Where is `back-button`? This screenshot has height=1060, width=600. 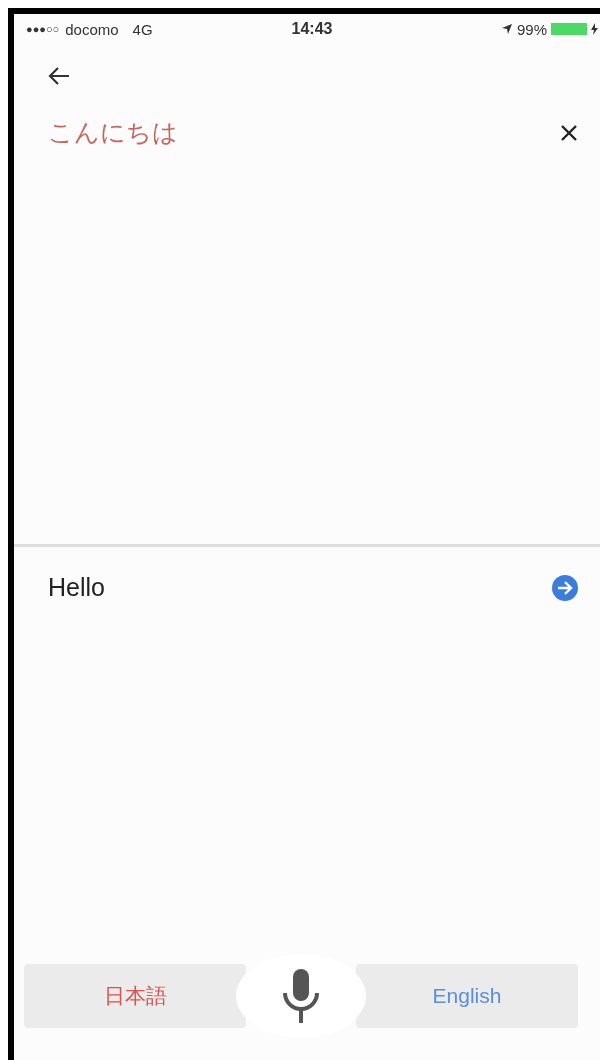
back-button is located at coordinates (59, 76).